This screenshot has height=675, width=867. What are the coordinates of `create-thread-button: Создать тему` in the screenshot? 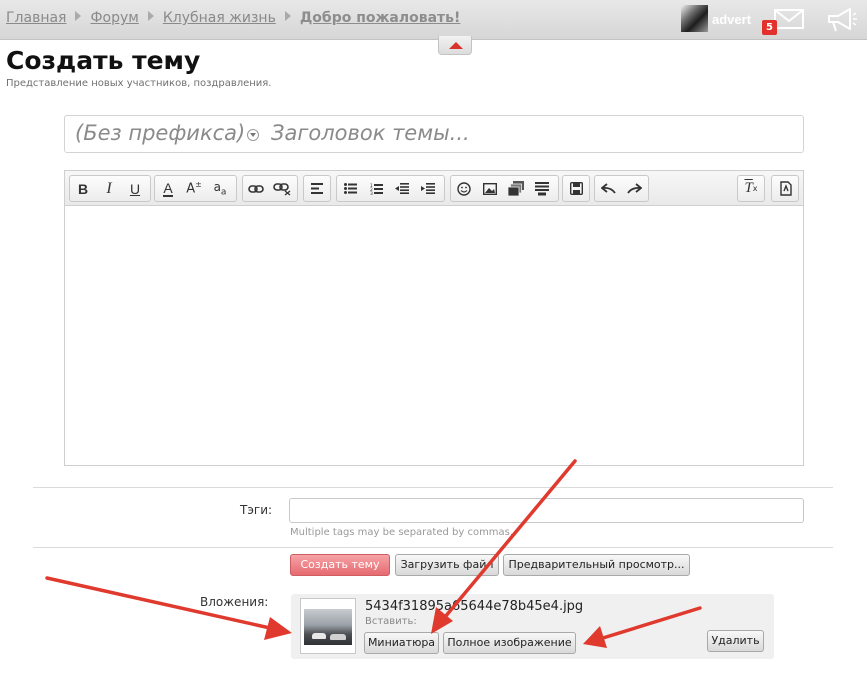 It's located at (340, 565).